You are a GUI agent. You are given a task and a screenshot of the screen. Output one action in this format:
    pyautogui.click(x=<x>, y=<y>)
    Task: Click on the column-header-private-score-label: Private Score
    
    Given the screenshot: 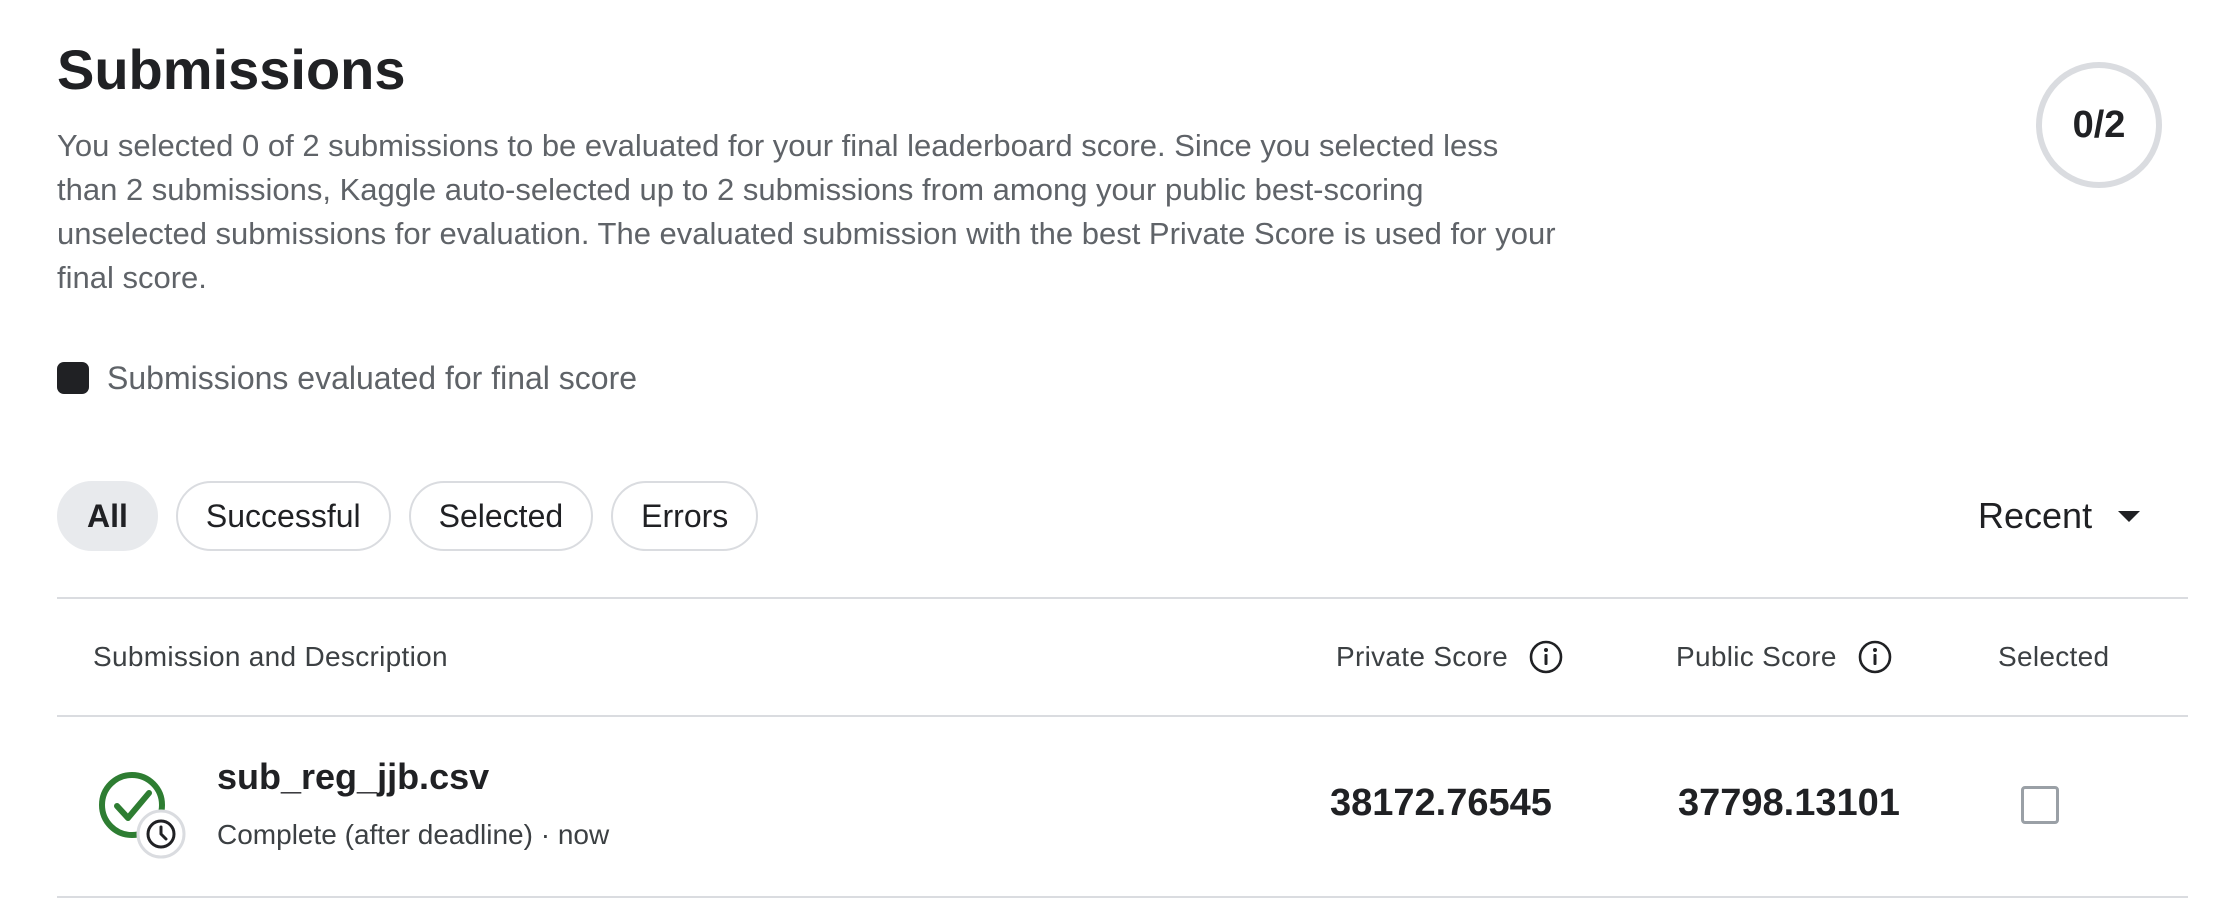 What is the action you would take?
    pyautogui.click(x=1422, y=656)
    